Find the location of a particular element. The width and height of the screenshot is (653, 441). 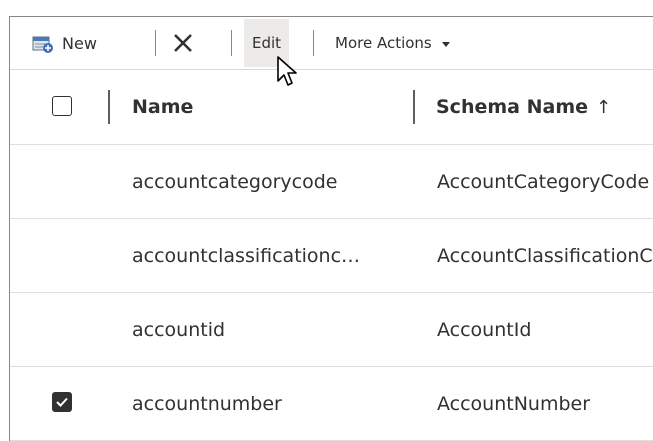

checkmark-icon is located at coordinates (62, 402).